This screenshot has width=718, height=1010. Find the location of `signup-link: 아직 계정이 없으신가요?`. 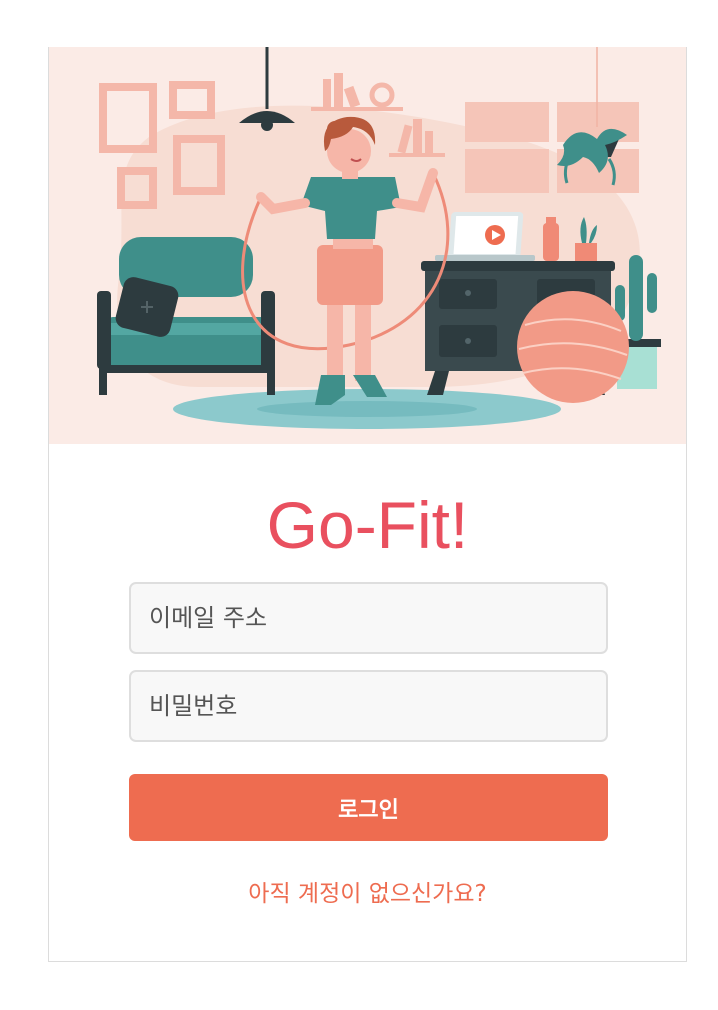

signup-link: 아직 계정이 없으신가요? is located at coordinates (367, 891).